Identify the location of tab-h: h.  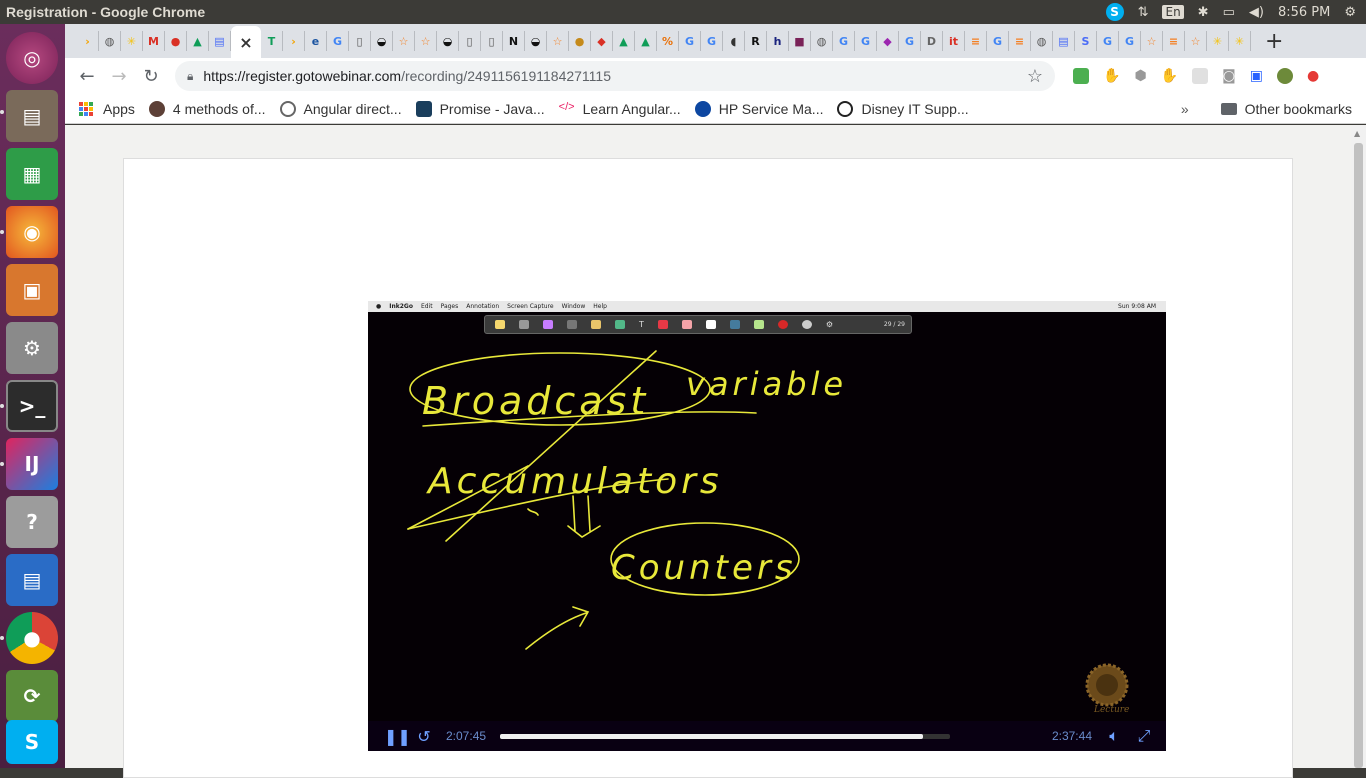
(778, 41).